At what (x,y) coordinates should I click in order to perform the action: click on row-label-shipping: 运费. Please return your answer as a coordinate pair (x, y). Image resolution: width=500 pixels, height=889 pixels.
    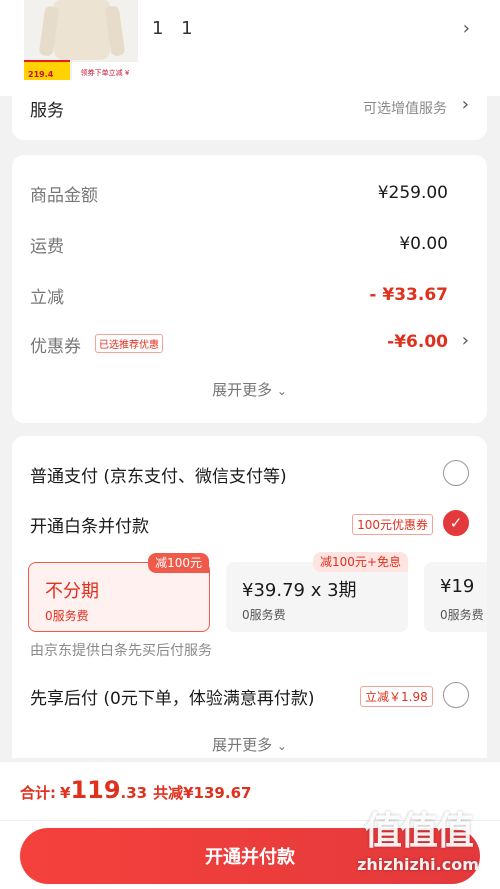
    Looking at the image, I should click on (47, 247).